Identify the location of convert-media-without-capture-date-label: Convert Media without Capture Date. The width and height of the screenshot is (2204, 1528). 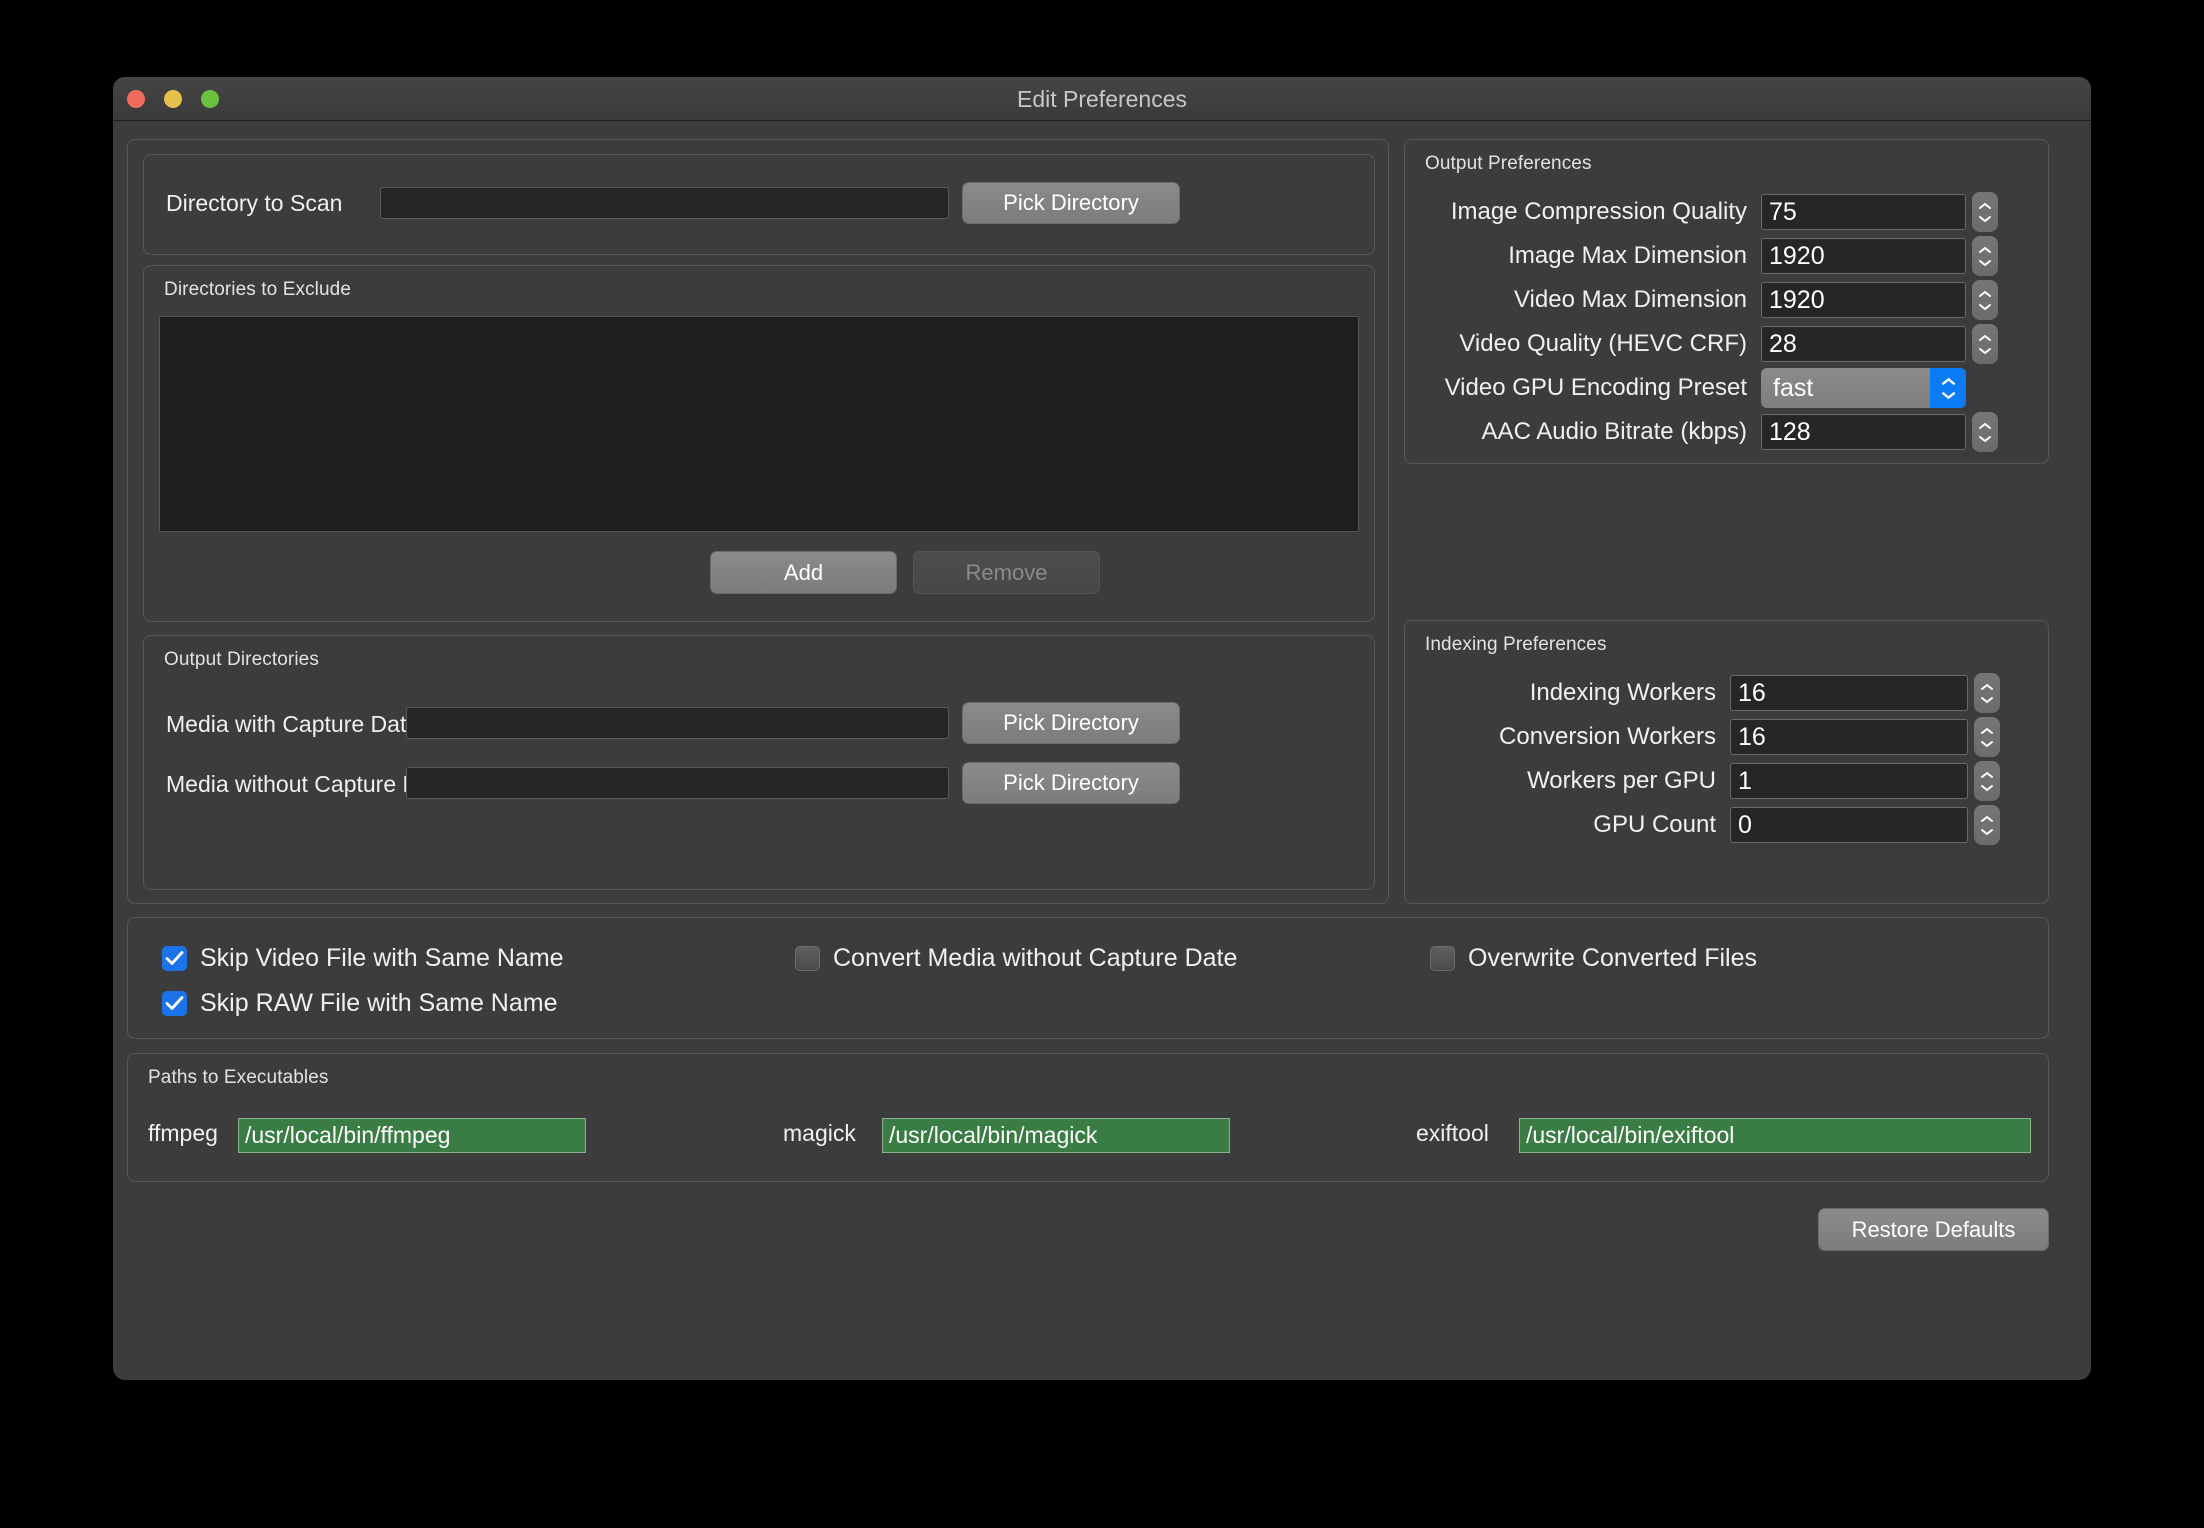
(1035, 958).